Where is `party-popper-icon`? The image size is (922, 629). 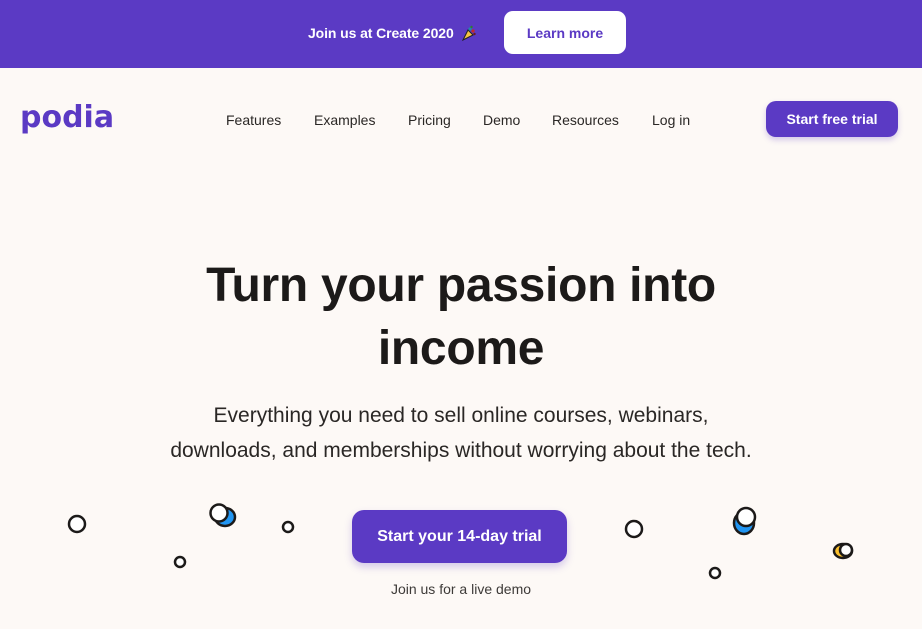 party-popper-icon is located at coordinates (469, 33).